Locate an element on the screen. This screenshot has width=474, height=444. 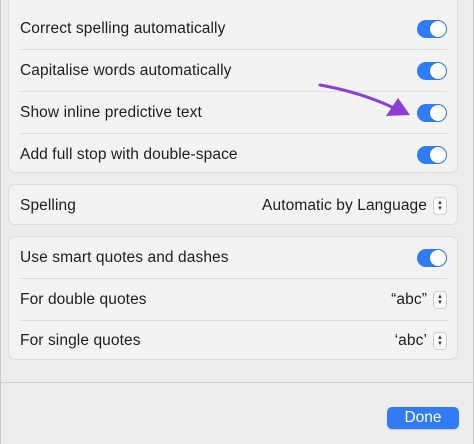
row-single-quotes: For single quotes ‘abc’ ▲ ▼ is located at coordinates (233, 340).